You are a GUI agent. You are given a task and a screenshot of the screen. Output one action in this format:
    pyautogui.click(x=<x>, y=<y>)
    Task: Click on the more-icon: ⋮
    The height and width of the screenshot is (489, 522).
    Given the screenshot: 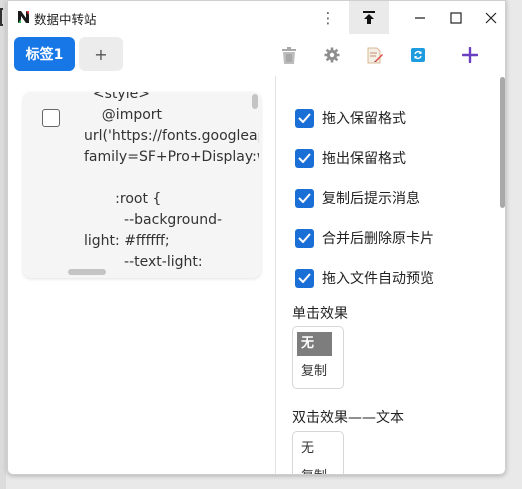 What is the action you would take?
    pyautogui.click(x=328, y=17)
    